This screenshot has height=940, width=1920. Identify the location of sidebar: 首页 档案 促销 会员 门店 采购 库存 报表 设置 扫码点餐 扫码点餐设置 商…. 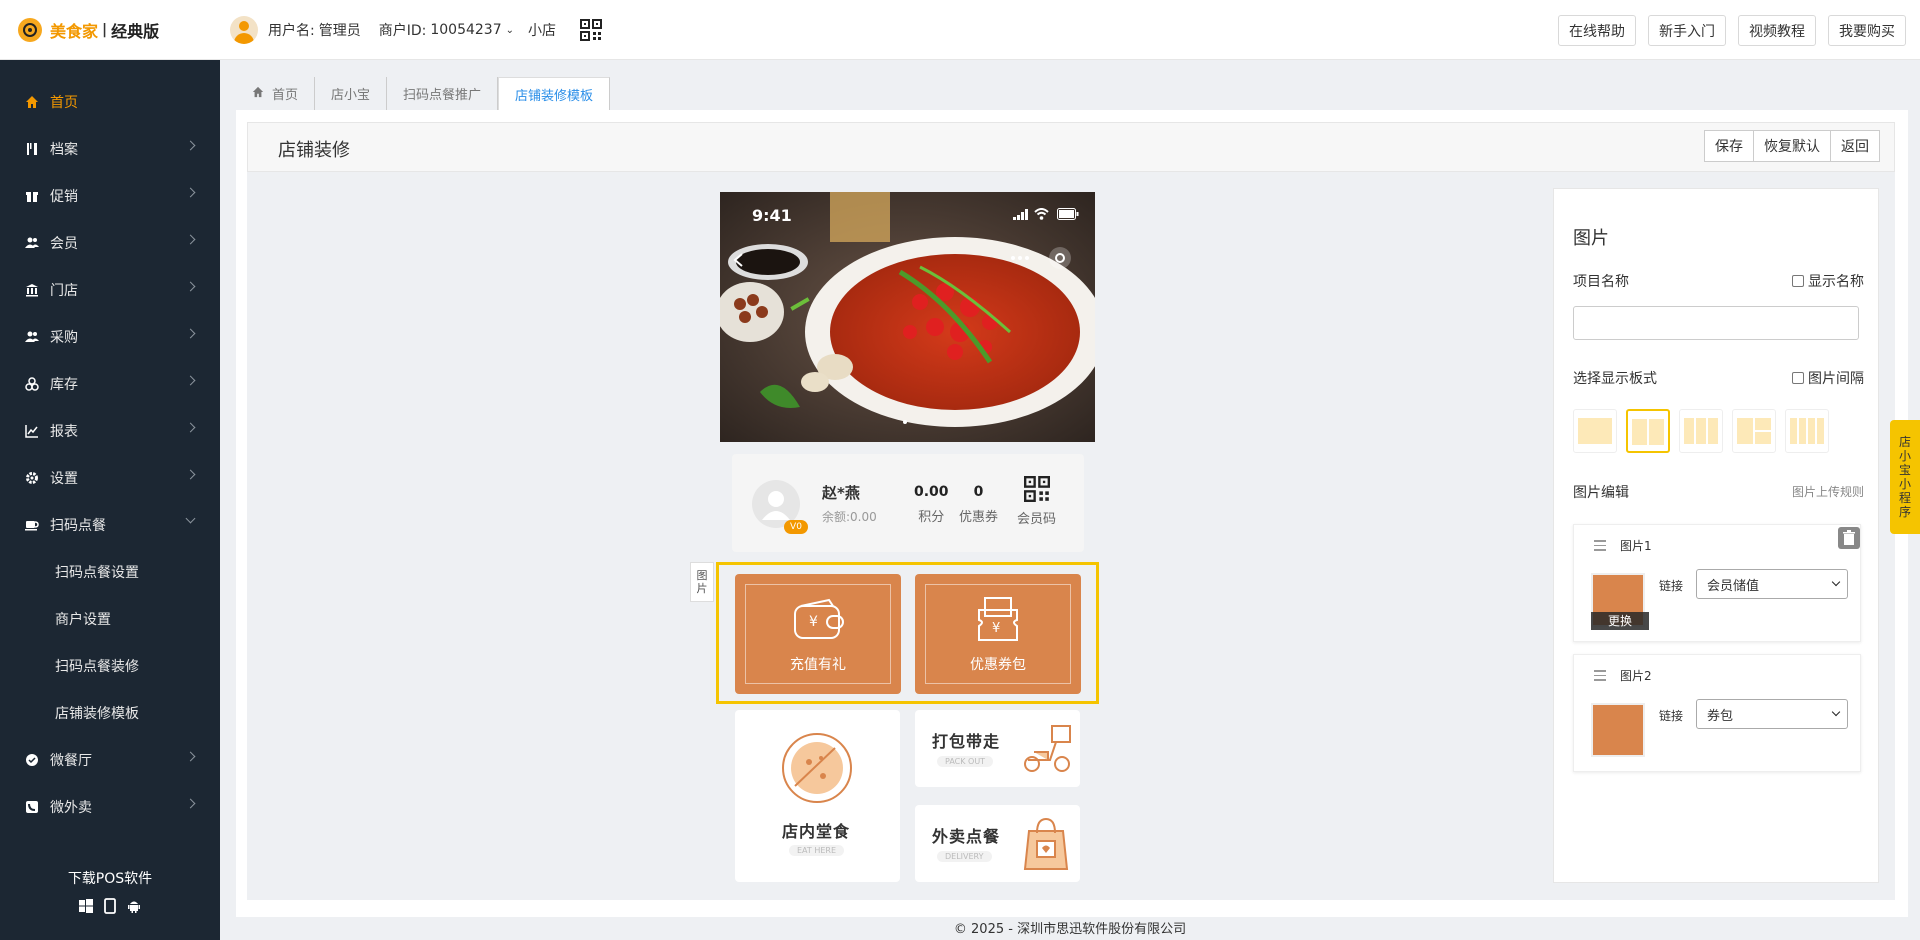
(110, 500).